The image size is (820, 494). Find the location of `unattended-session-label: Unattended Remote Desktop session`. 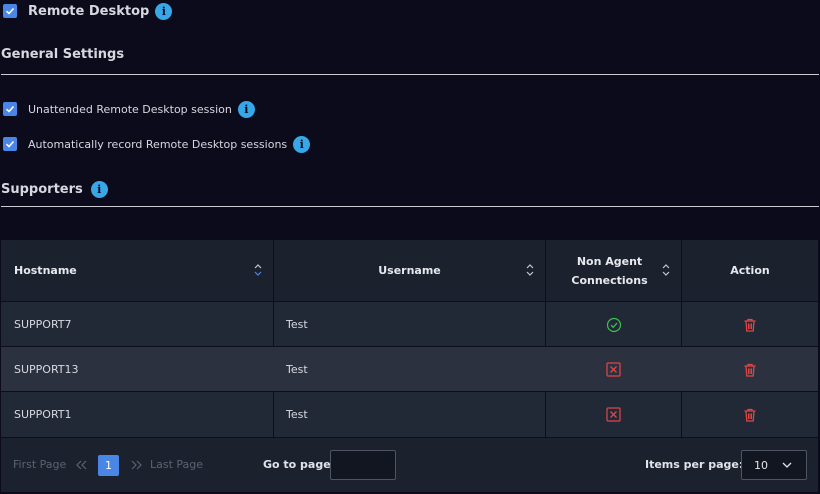

unattended-session-label: Unattended Remote Desktop session is located at coordinates (130, 109).